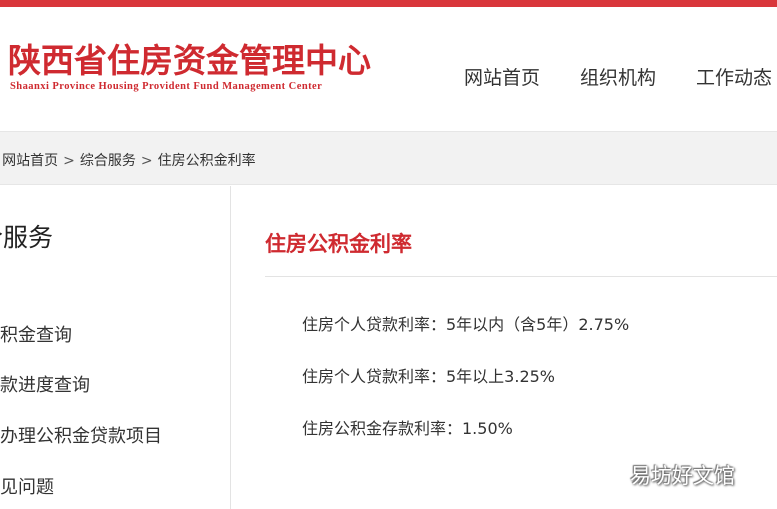 Image resolution: width=777 pixels, height=509 pixels. Describe the element at coordinates (27, 488) in the screenshot. I see `sidebar-item-faq: 常见问题` at that location.